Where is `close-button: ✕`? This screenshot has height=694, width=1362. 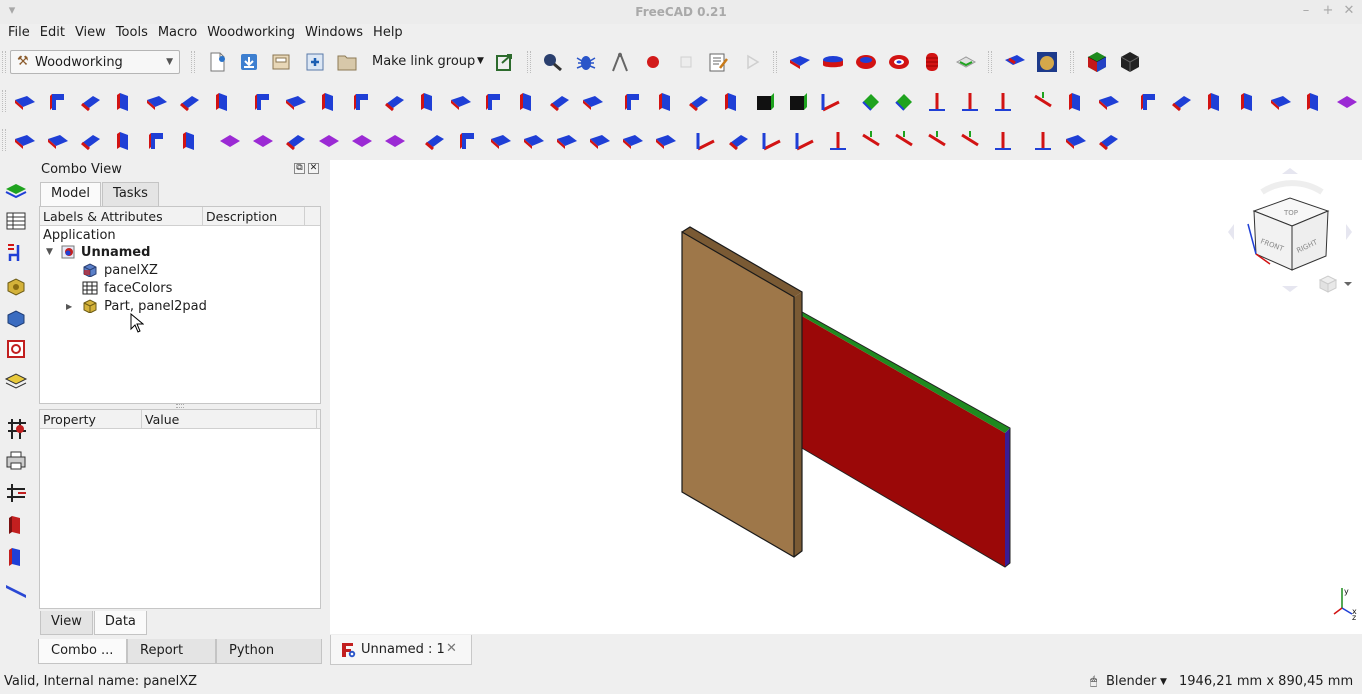
close-button: ✕ is located at coordinates (1349, 11).